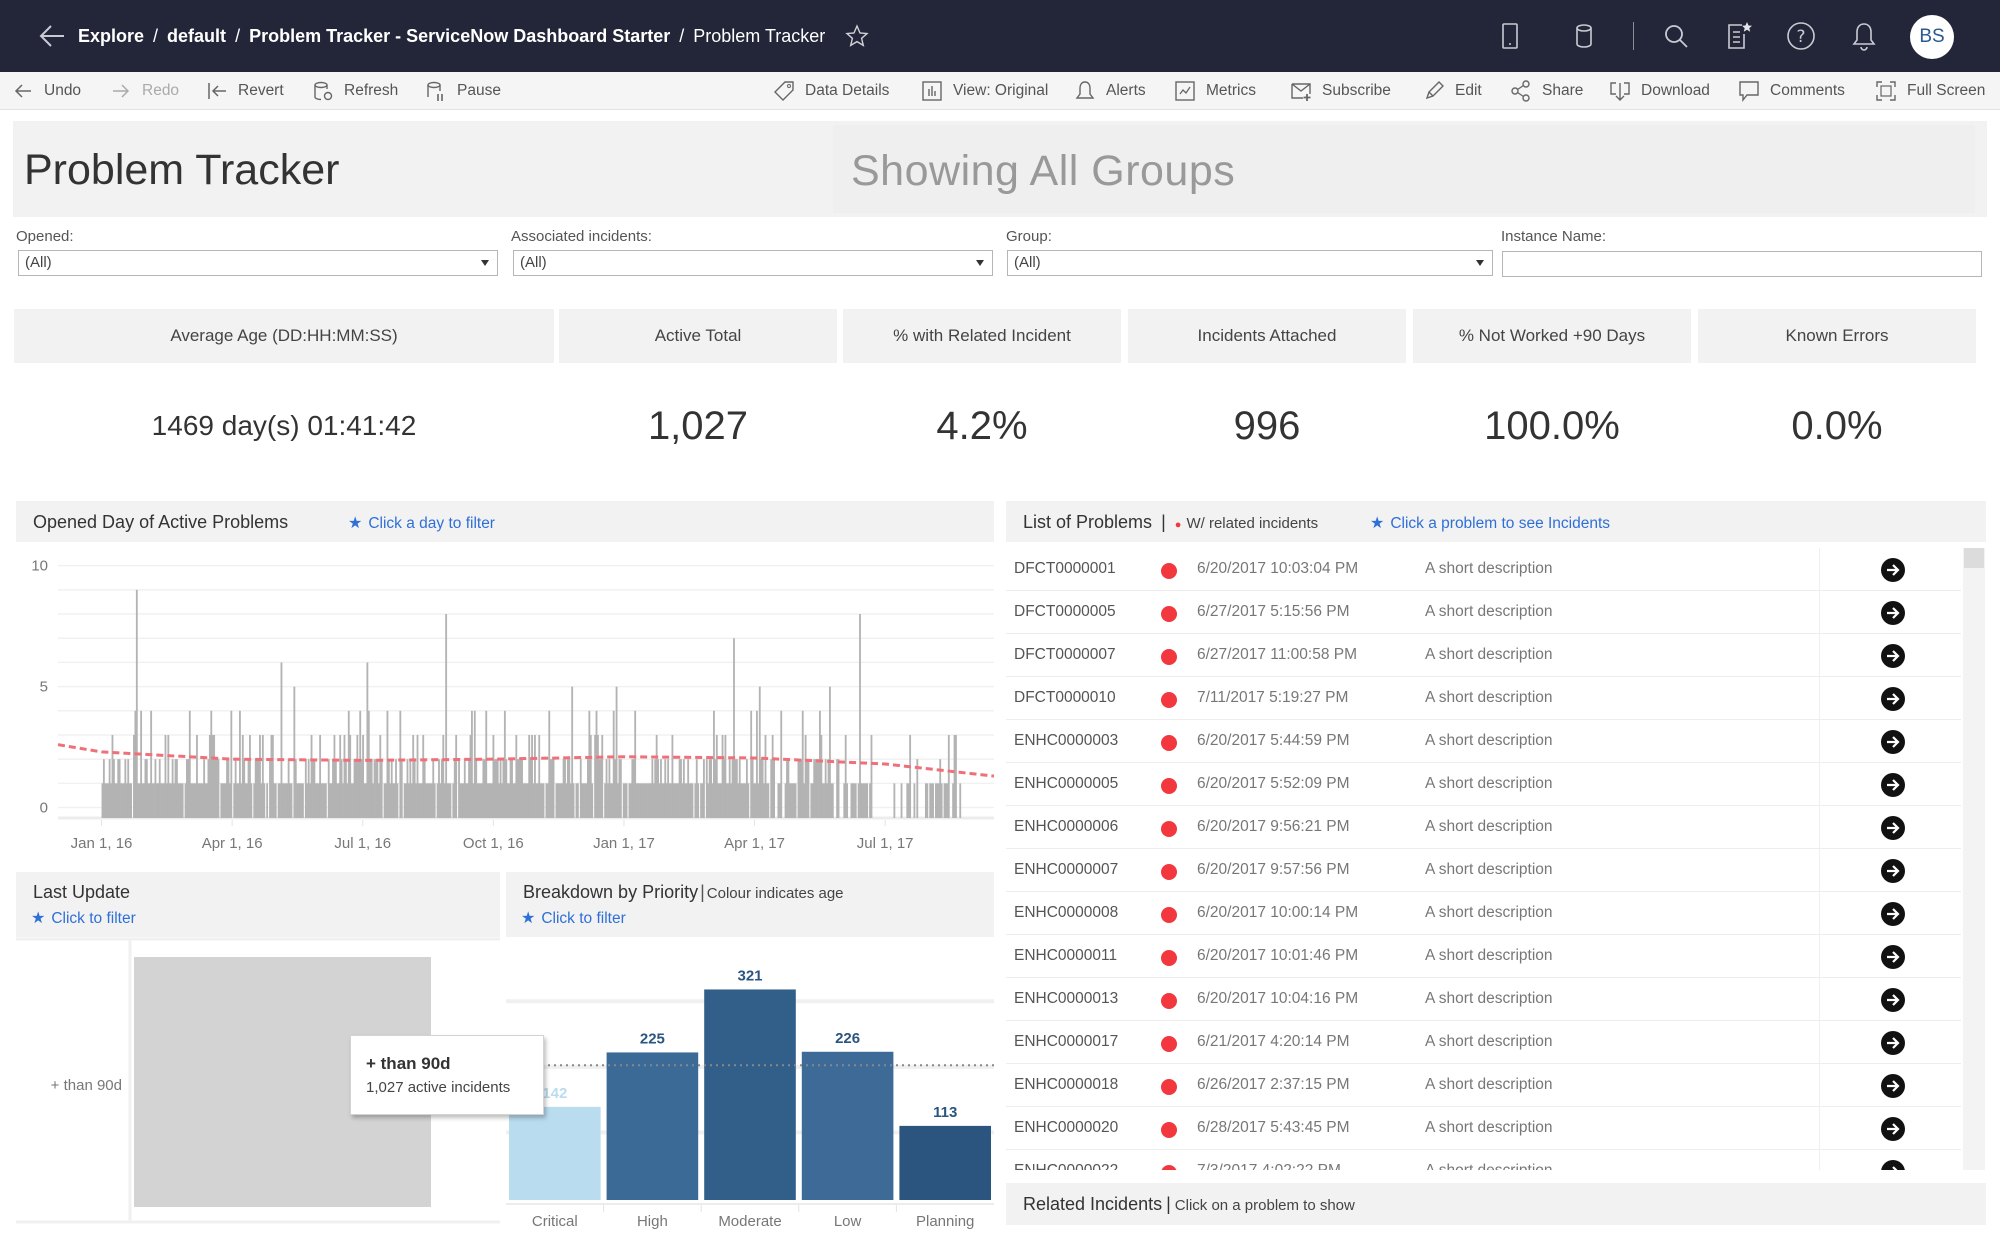 This screenshot has width=2000, height=1250. I want to click on problem-list-scrollbar, so click(1974, 859).